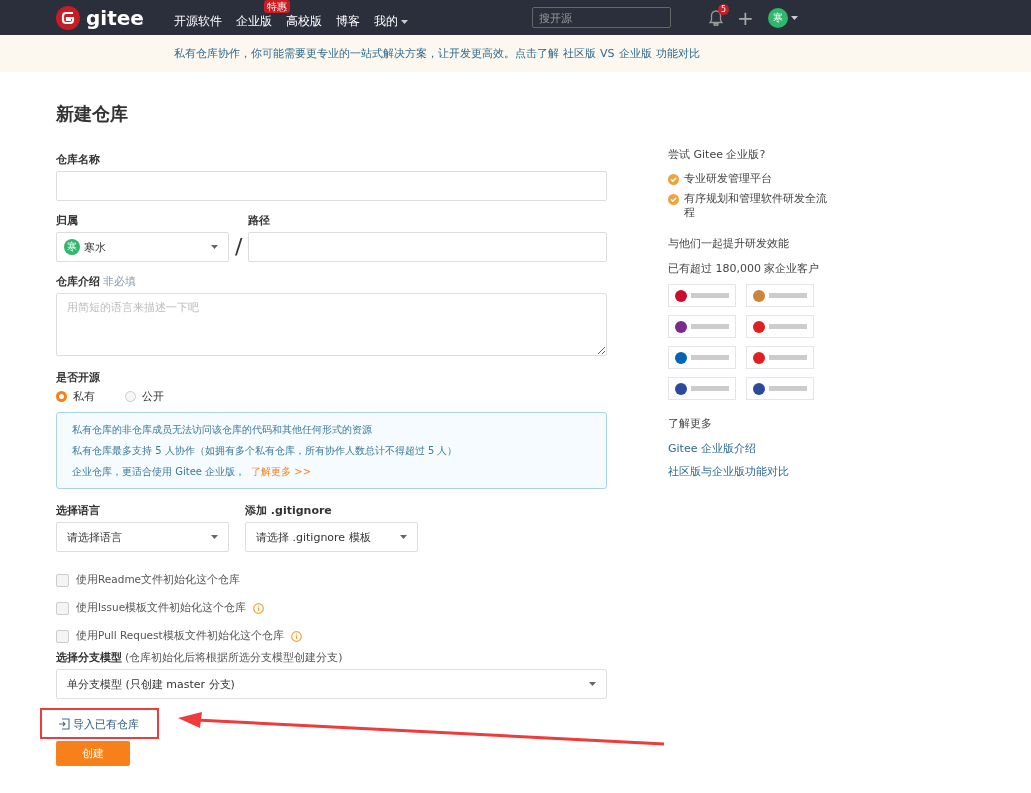  Describe the element at coordinates (142, 247) in the screenshot. I see `owner-select: 寒 寒水` at that location.